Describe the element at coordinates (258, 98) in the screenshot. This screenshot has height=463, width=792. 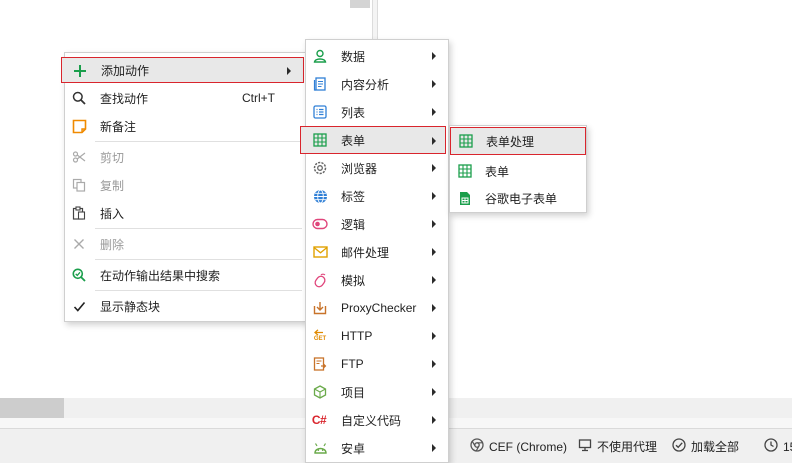
I see `menu-item-shortcut: Ctrl+T` at that location.